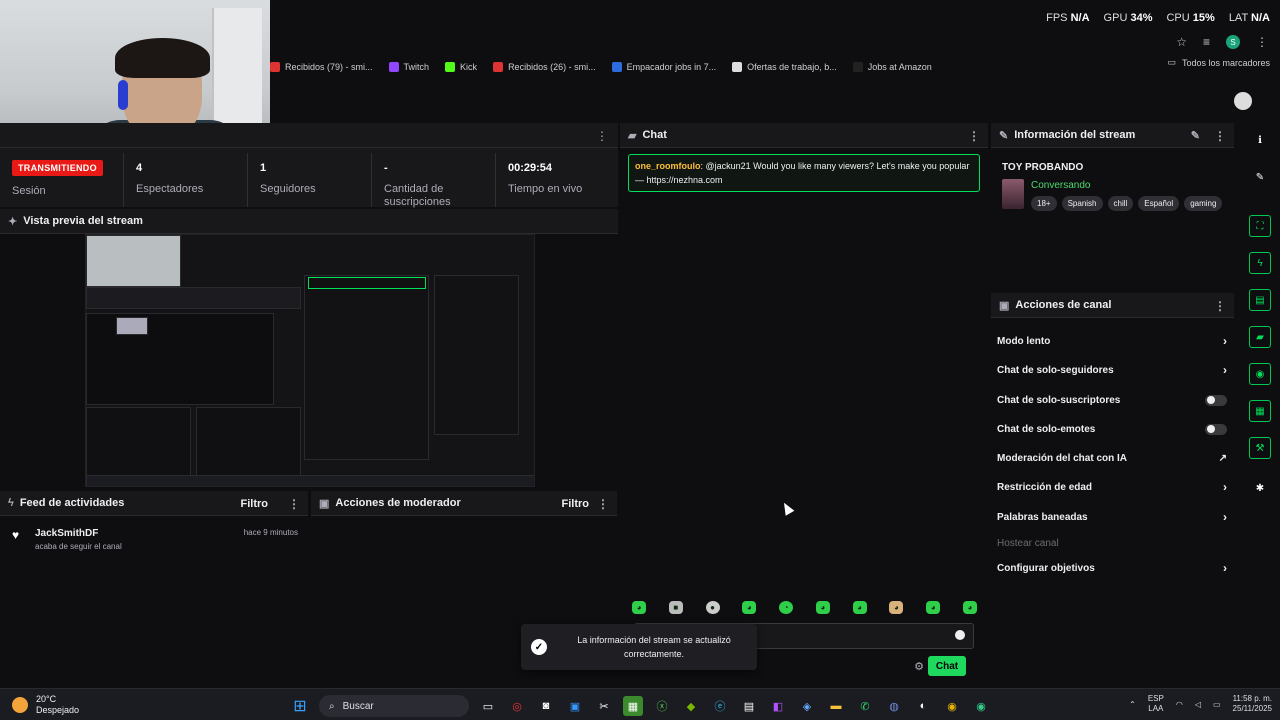 The width and height of the screenshot is (1280, 720). What do you see at coordinates (602, 136) in the screenshot?
I see `stats-menu-icon: ⋮` at bounding box center [602, 136].